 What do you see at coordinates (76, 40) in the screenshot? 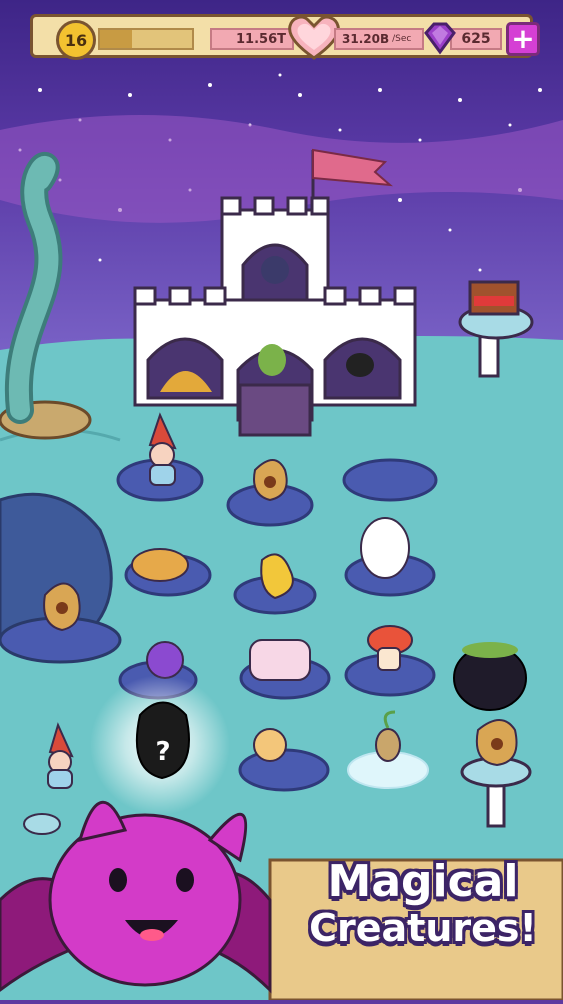
I see `level-badge: 16` at bounding box center [76, 40].